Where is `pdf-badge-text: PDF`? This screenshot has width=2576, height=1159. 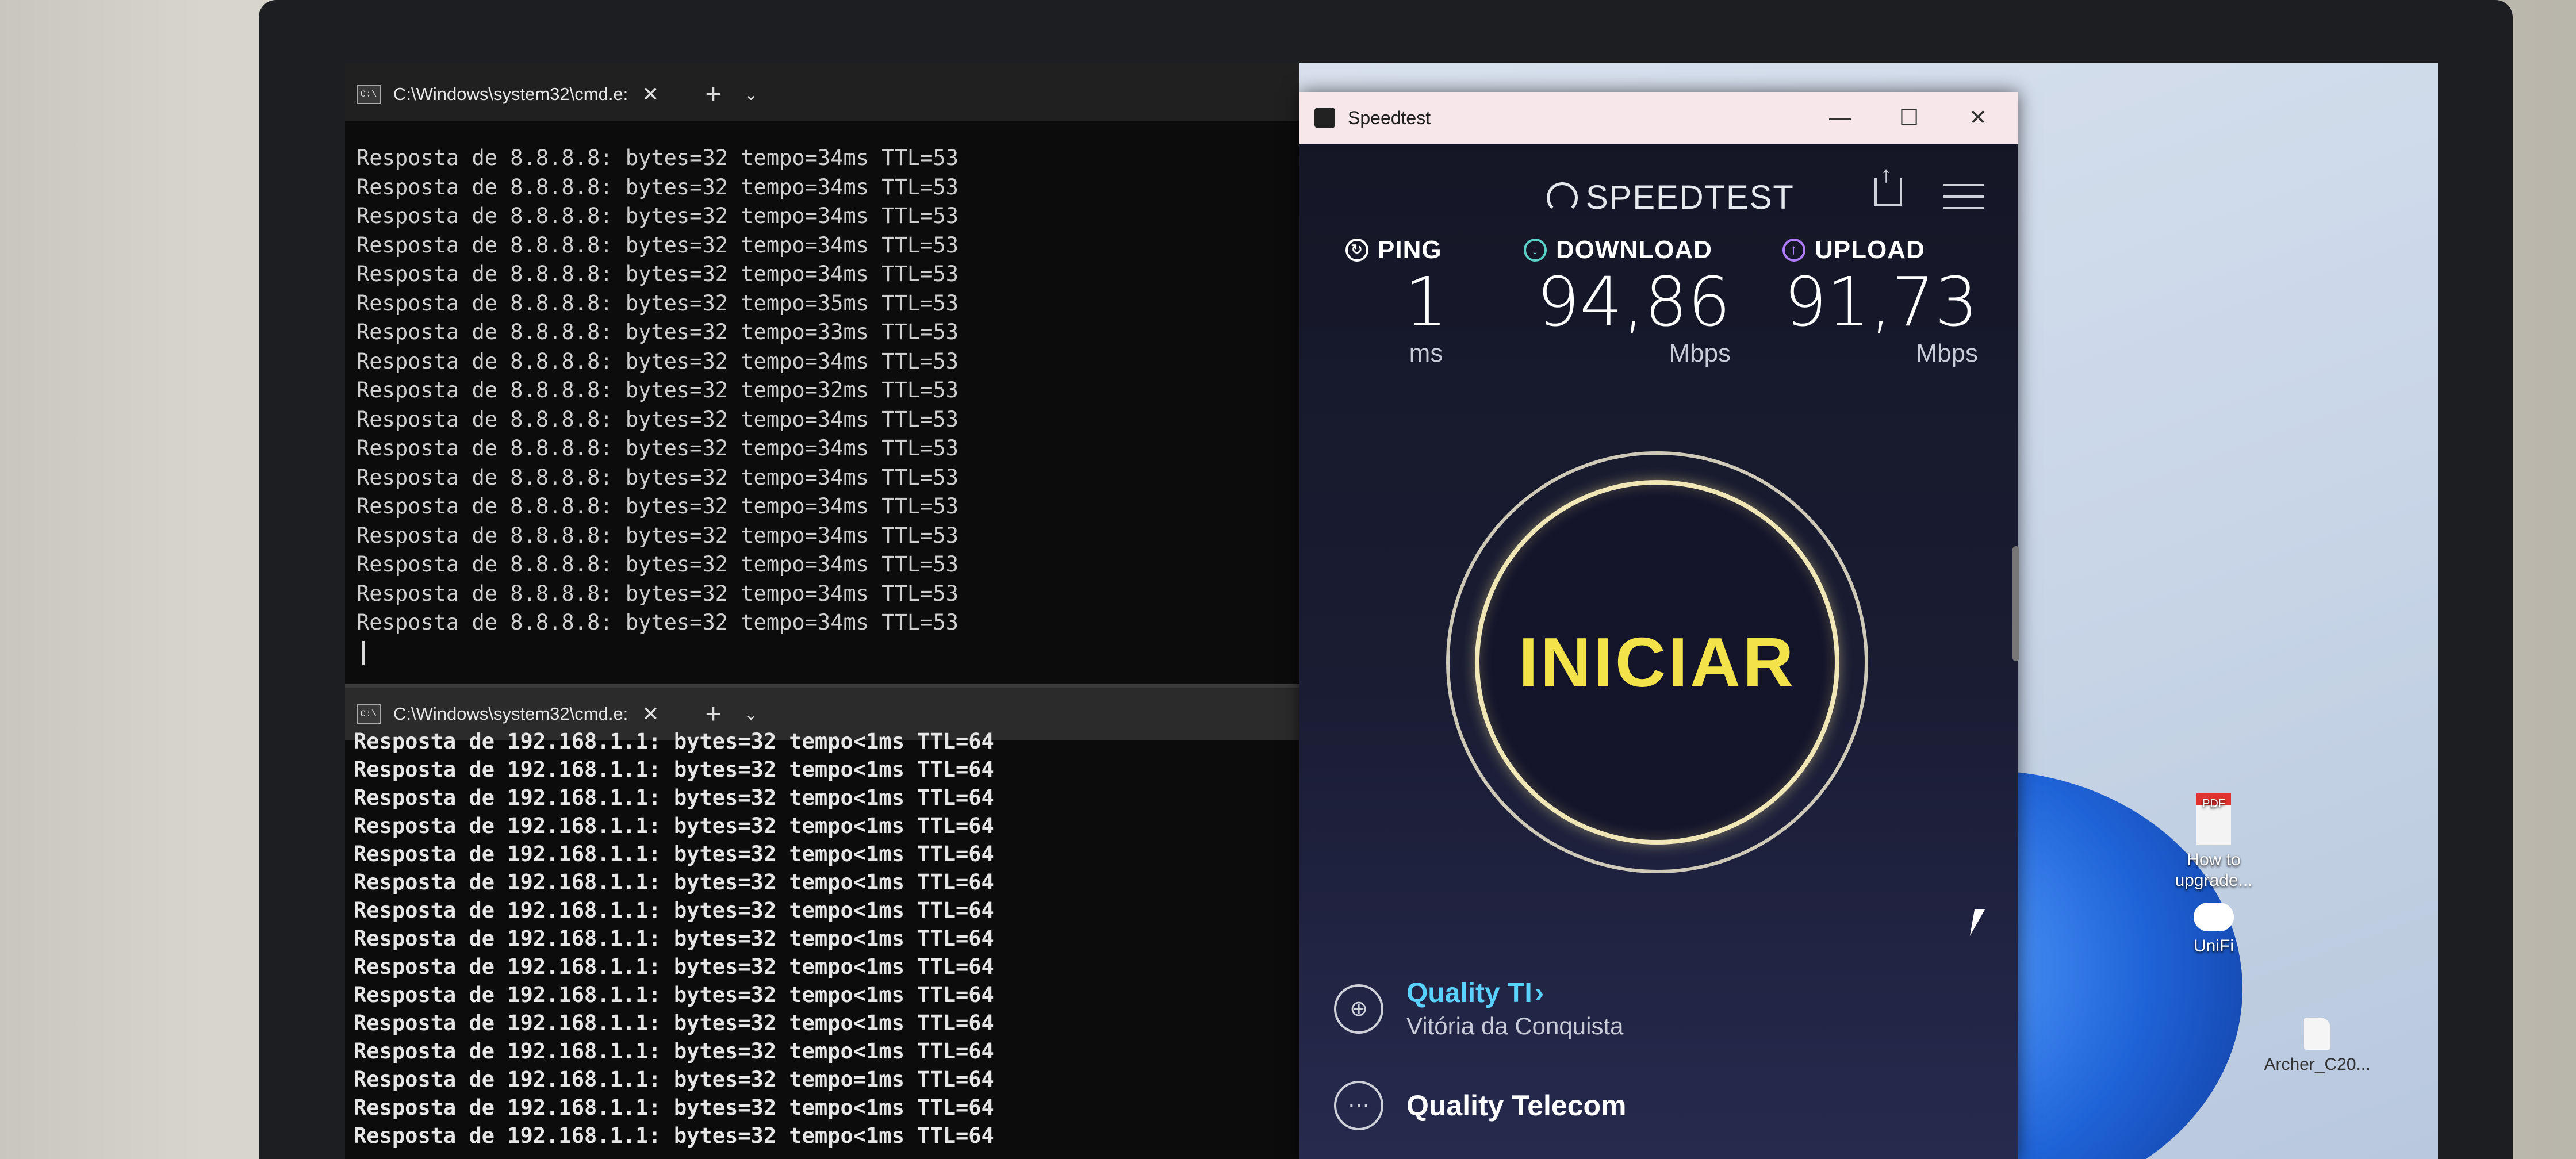
pdf-badge-text: PDF is located at coordinates (2213, 803).